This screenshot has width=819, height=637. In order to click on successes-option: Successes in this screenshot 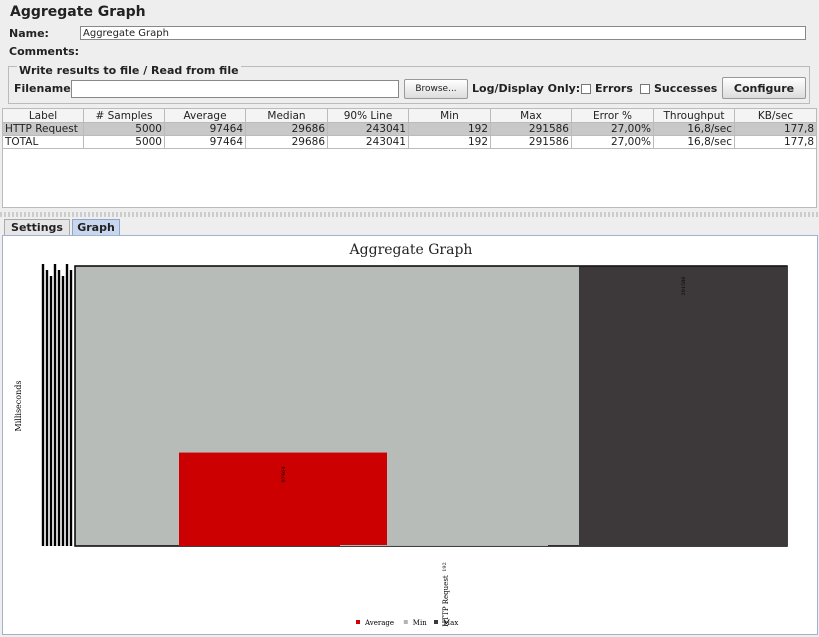, I will do `click(678, 88)`.